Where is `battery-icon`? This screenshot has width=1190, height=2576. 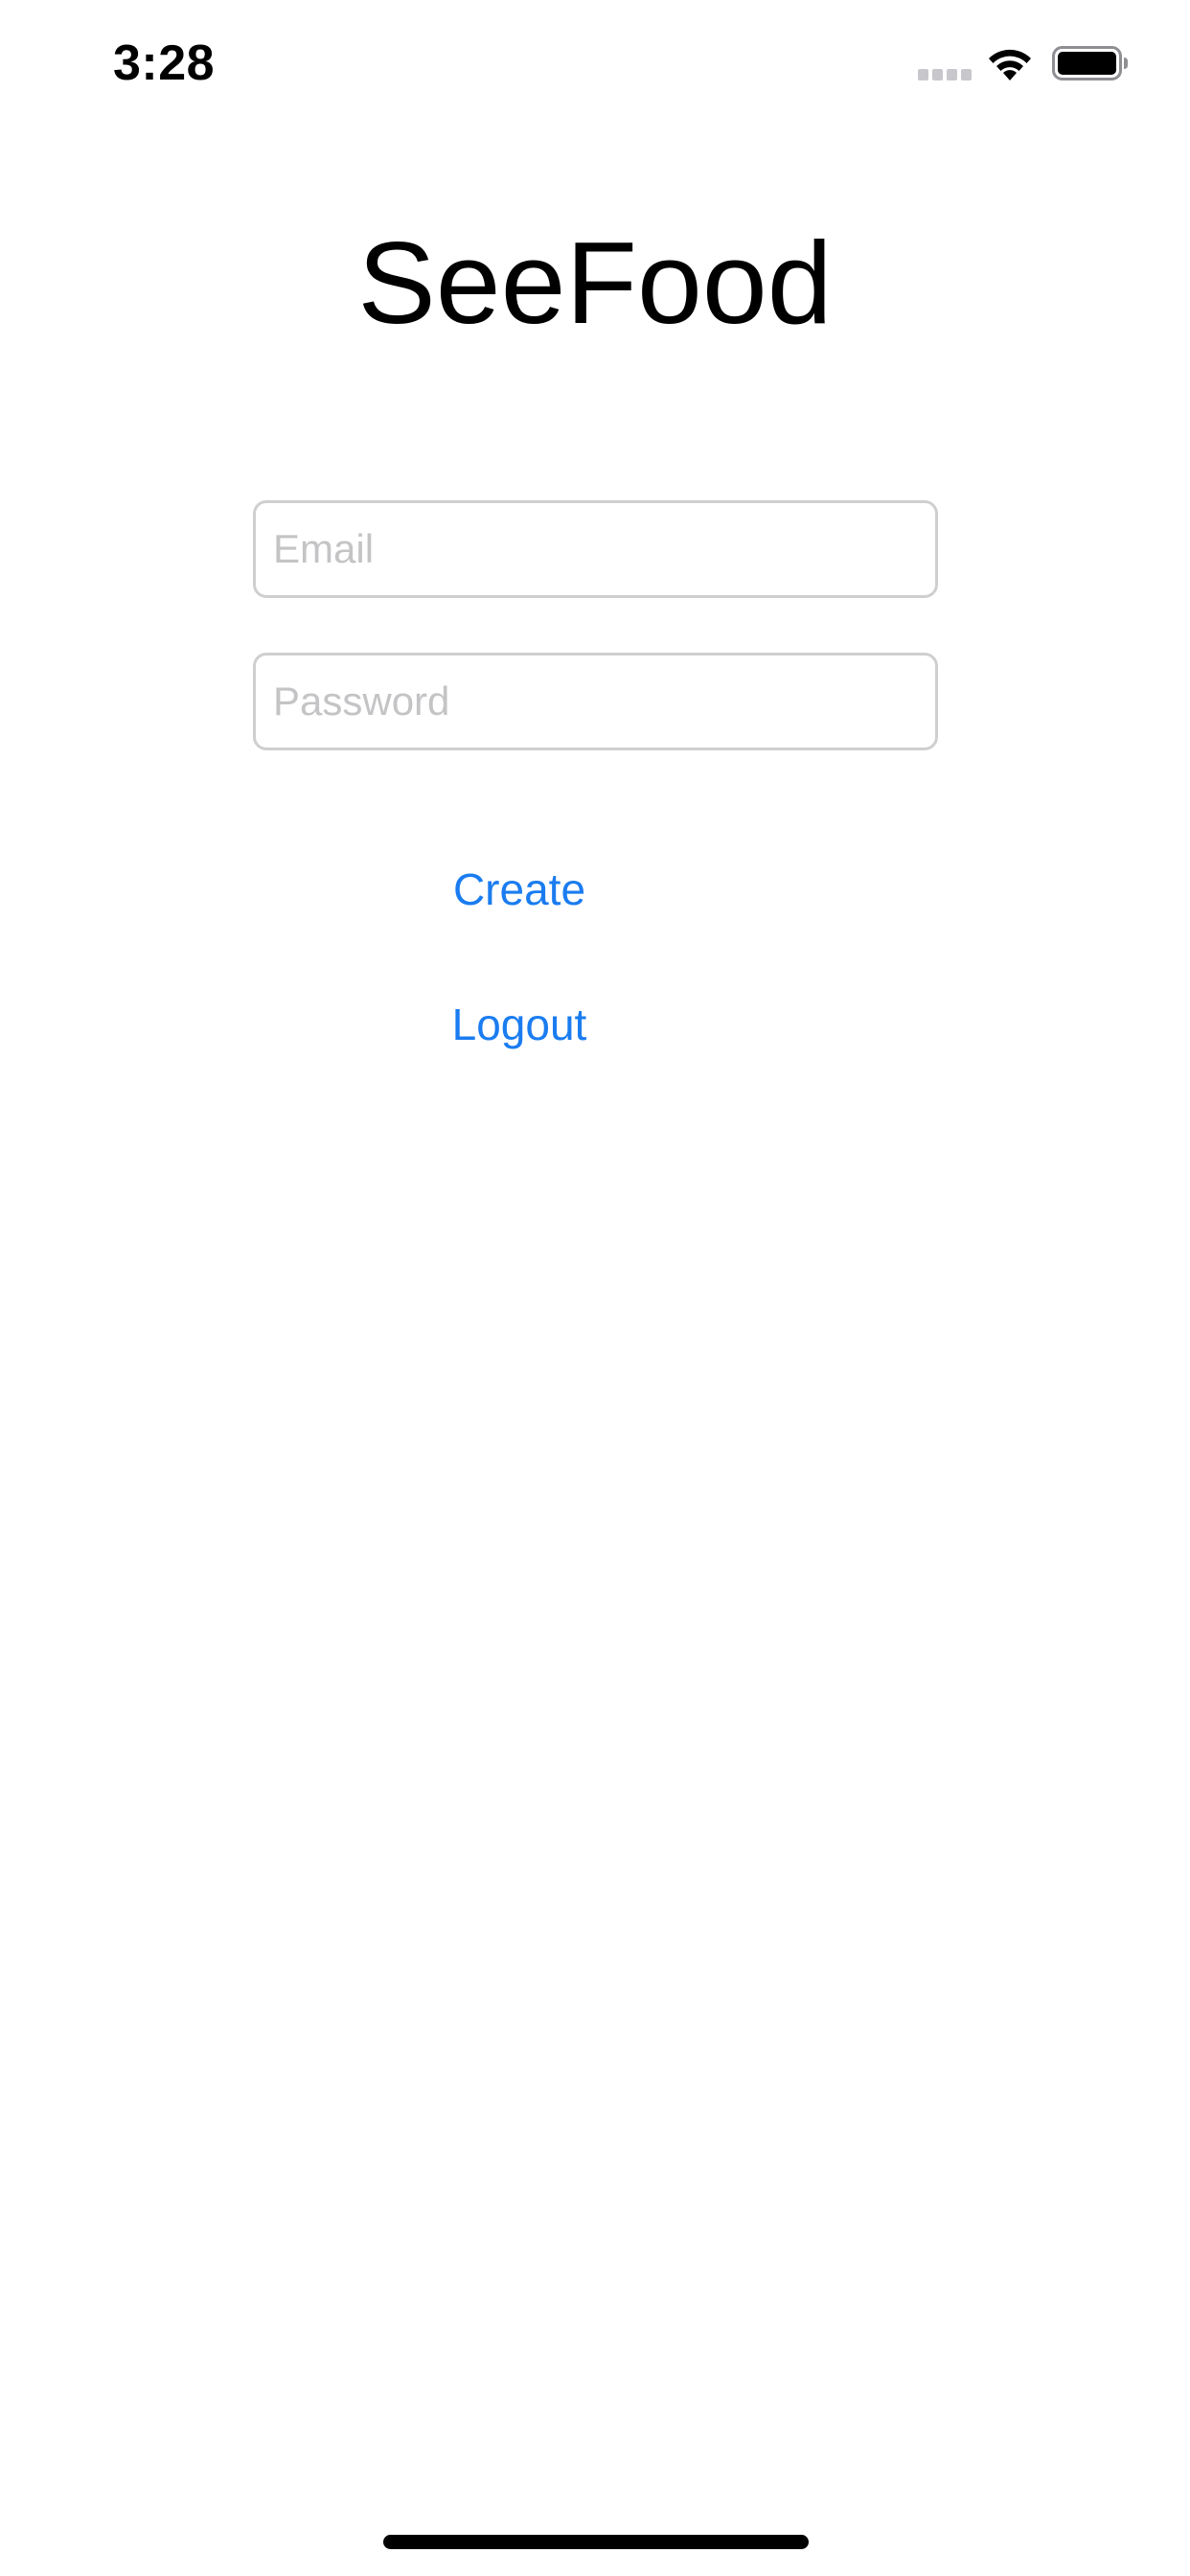 battery-icon is located at coordinates (1090, 63).